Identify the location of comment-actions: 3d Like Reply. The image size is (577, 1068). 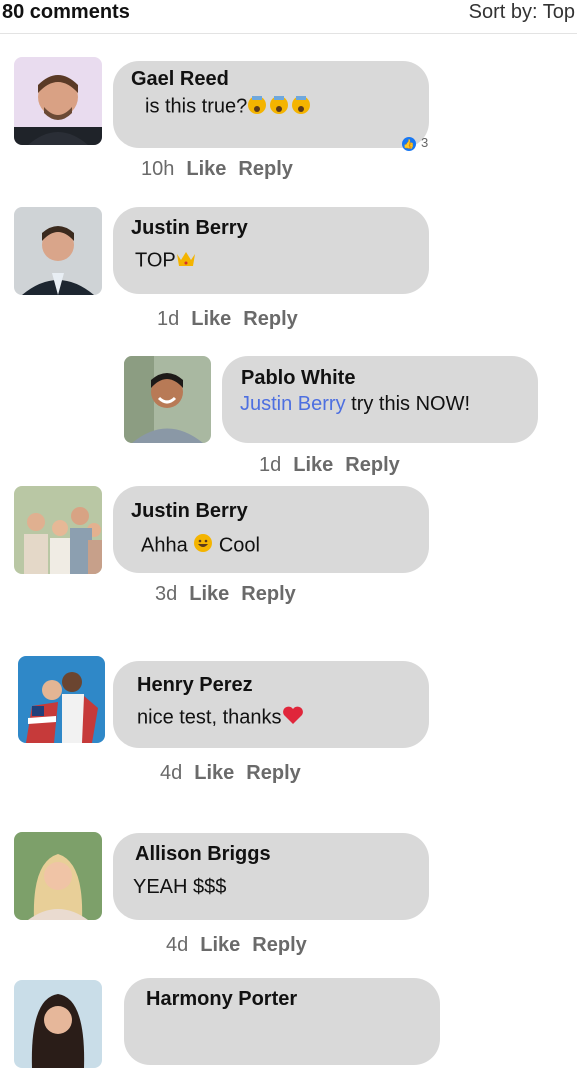
(225, 594).